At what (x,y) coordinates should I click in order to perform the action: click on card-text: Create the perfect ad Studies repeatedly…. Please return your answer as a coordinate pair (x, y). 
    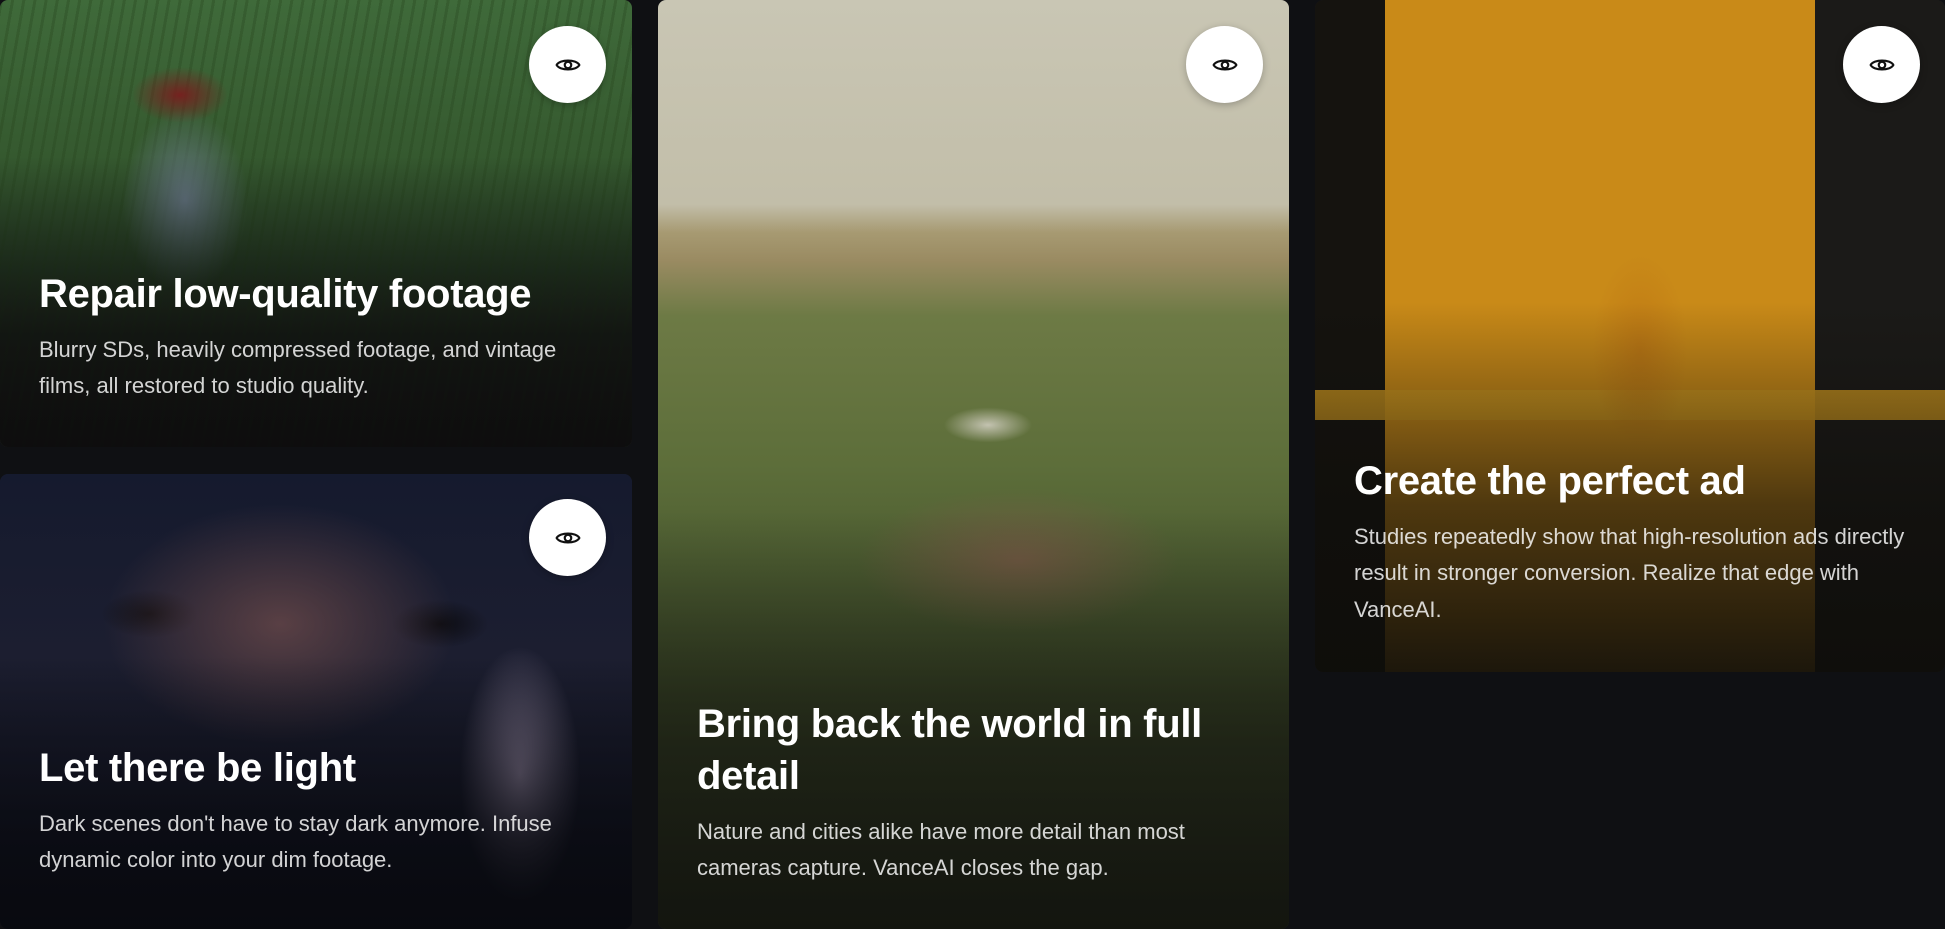
    Looking at the image, I should click on (1634, 541).